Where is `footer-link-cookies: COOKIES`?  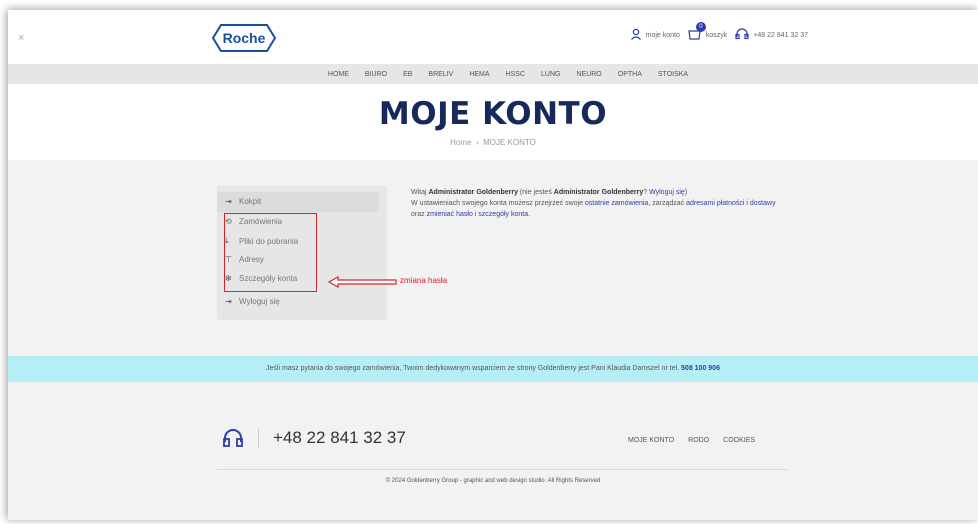
footer-link-cookies: COOKIES is located at coordinates (739, 440).